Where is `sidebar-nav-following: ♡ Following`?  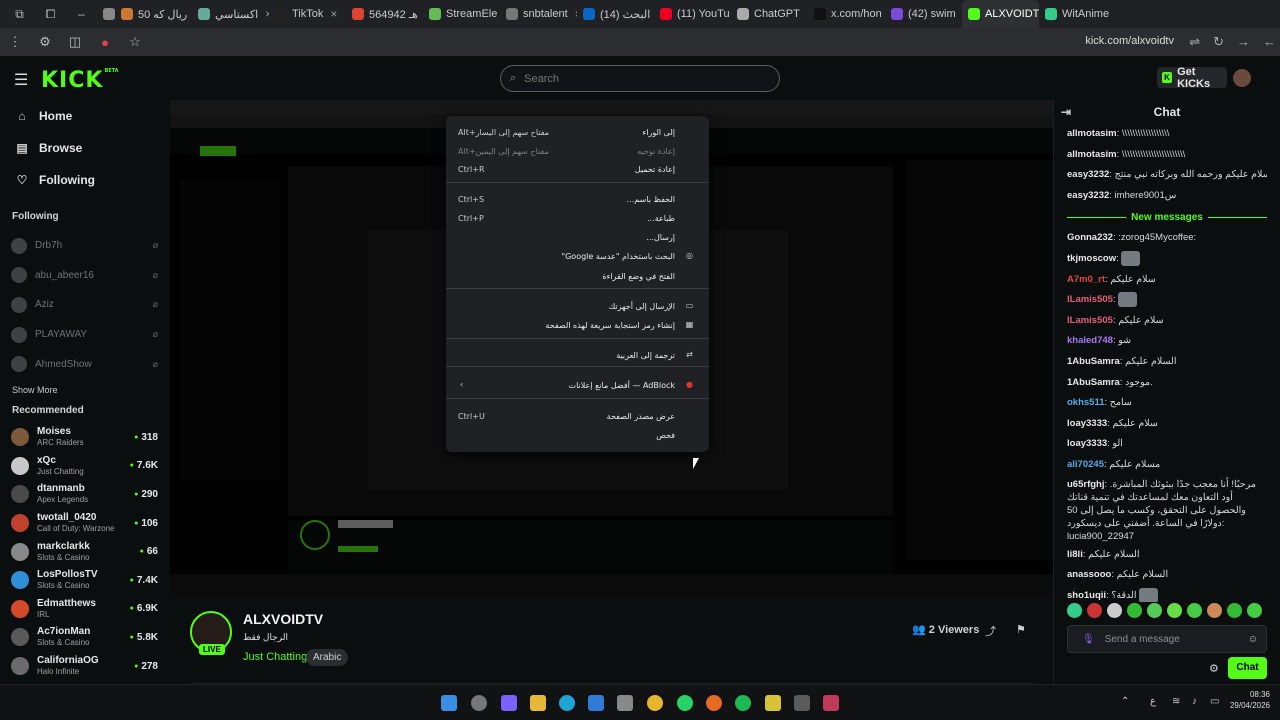 sidebar-nav-following: ♡ Following is located at coordinates (85, 180).